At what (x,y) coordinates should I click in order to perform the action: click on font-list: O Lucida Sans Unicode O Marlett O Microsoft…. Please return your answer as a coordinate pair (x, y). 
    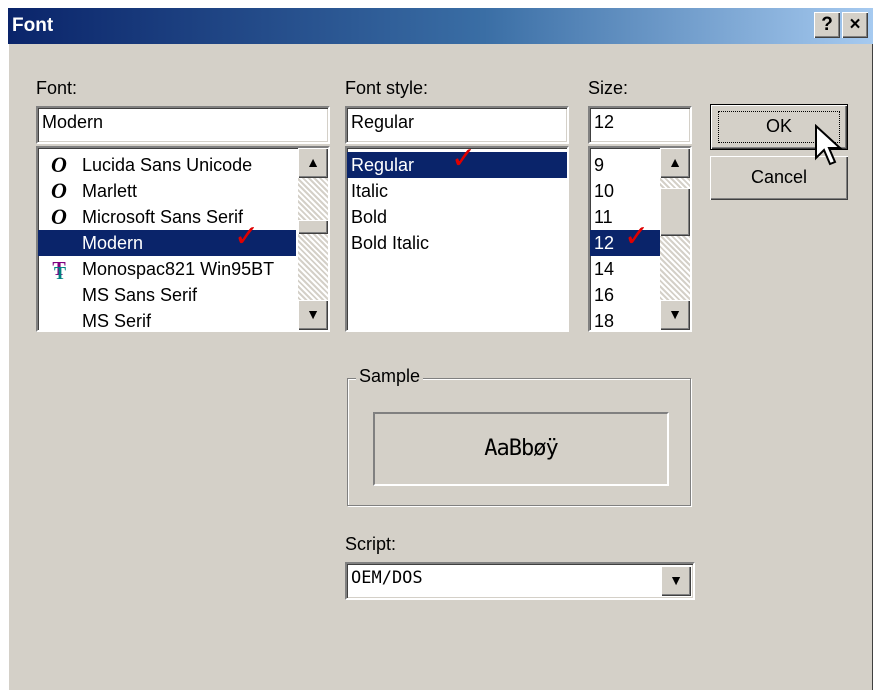
    Looking at the image, I should click on (183, 239).